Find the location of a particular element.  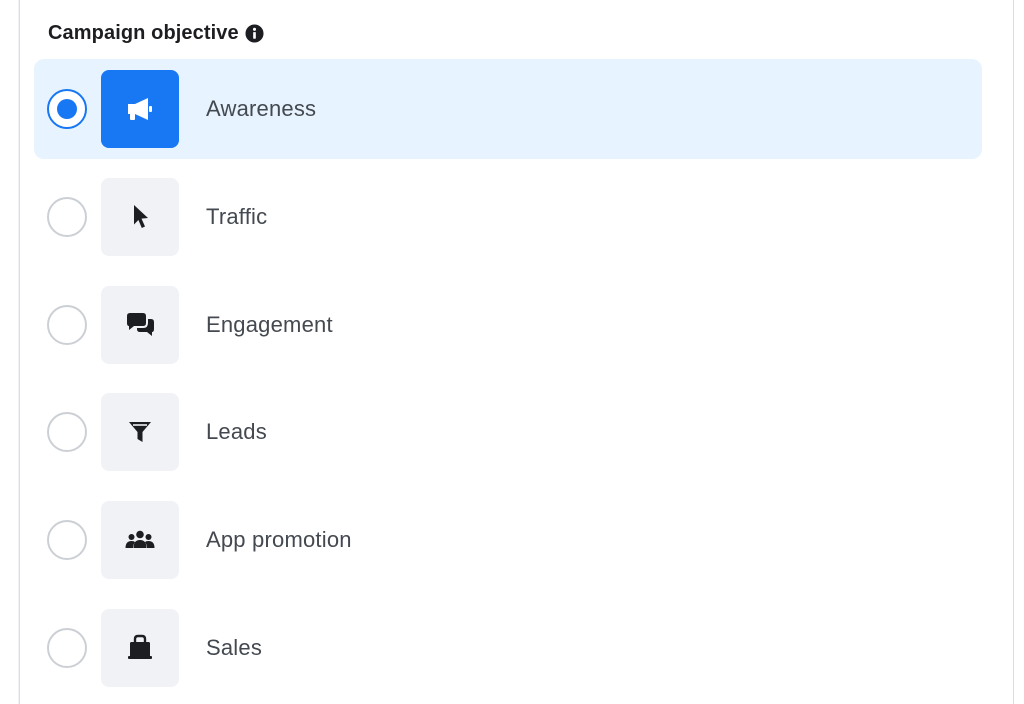

option-label: Sales is located at coordinates (234, 647).